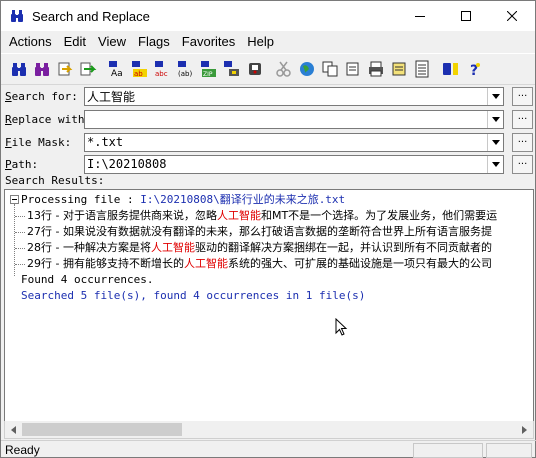 The width and height of the screenshot is (536, 458). What do you see at coordinates (209, 69) in the screenshot?
I see `zip-search-icon: ZIP` at bounding box center [209, 69].